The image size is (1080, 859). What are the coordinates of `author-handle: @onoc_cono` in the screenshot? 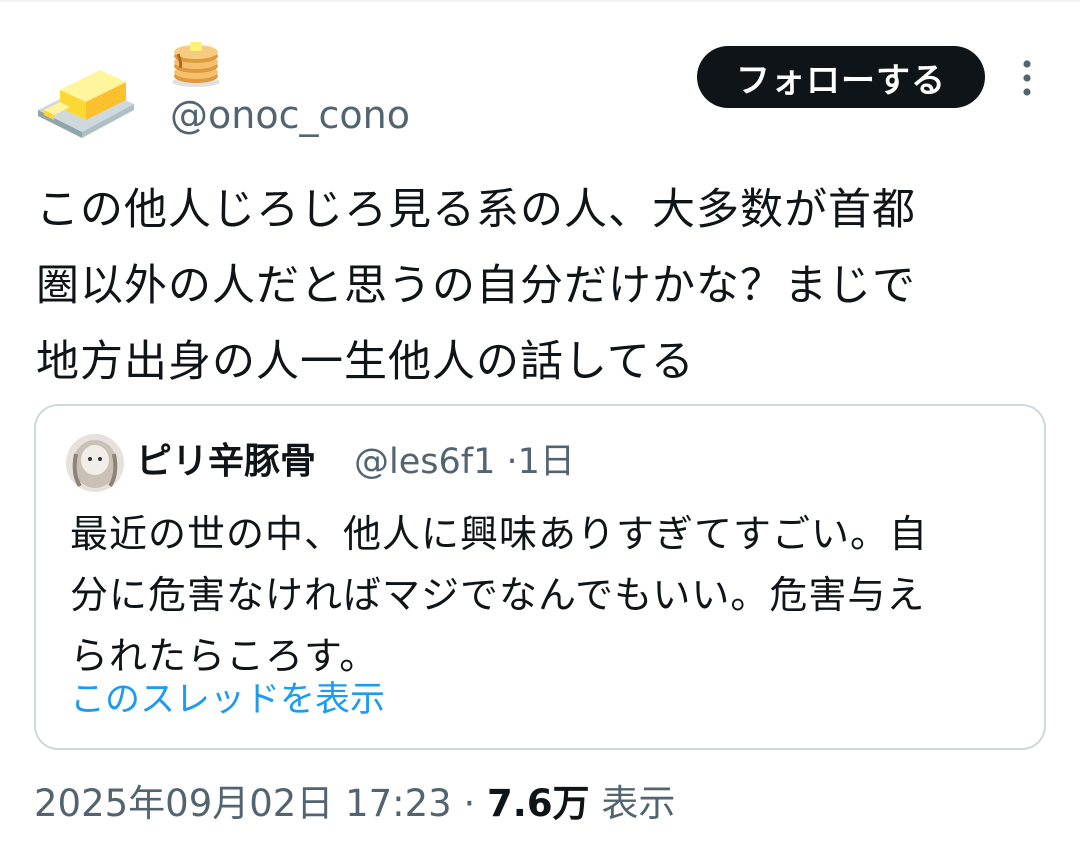 It's located at (290, 115).